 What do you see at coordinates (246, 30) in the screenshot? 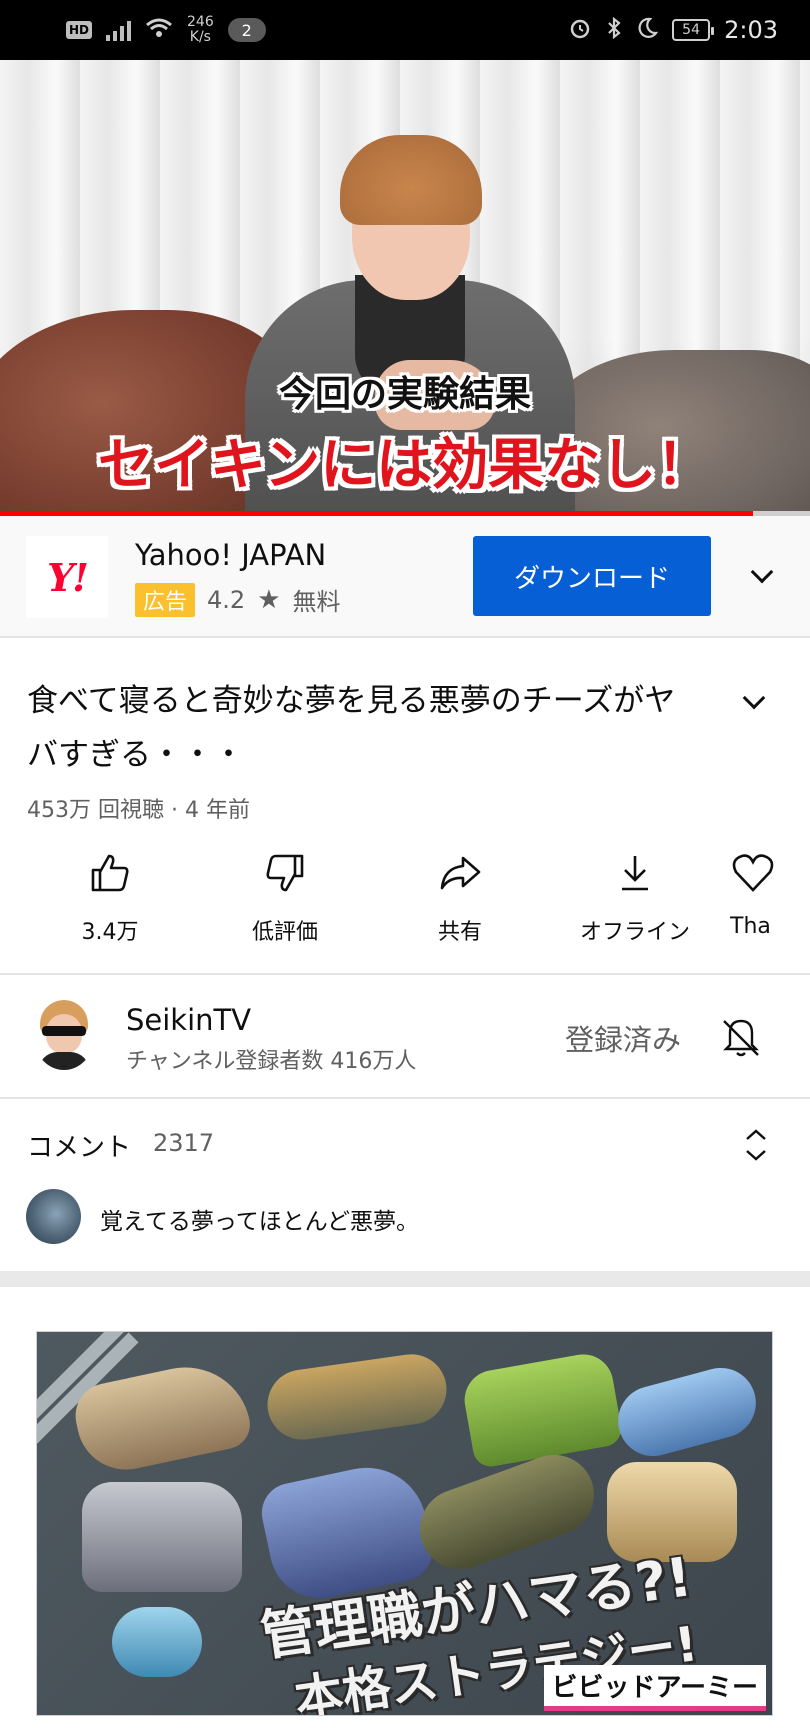
I see `notification-count: 2` at bounding box center [246, 30].